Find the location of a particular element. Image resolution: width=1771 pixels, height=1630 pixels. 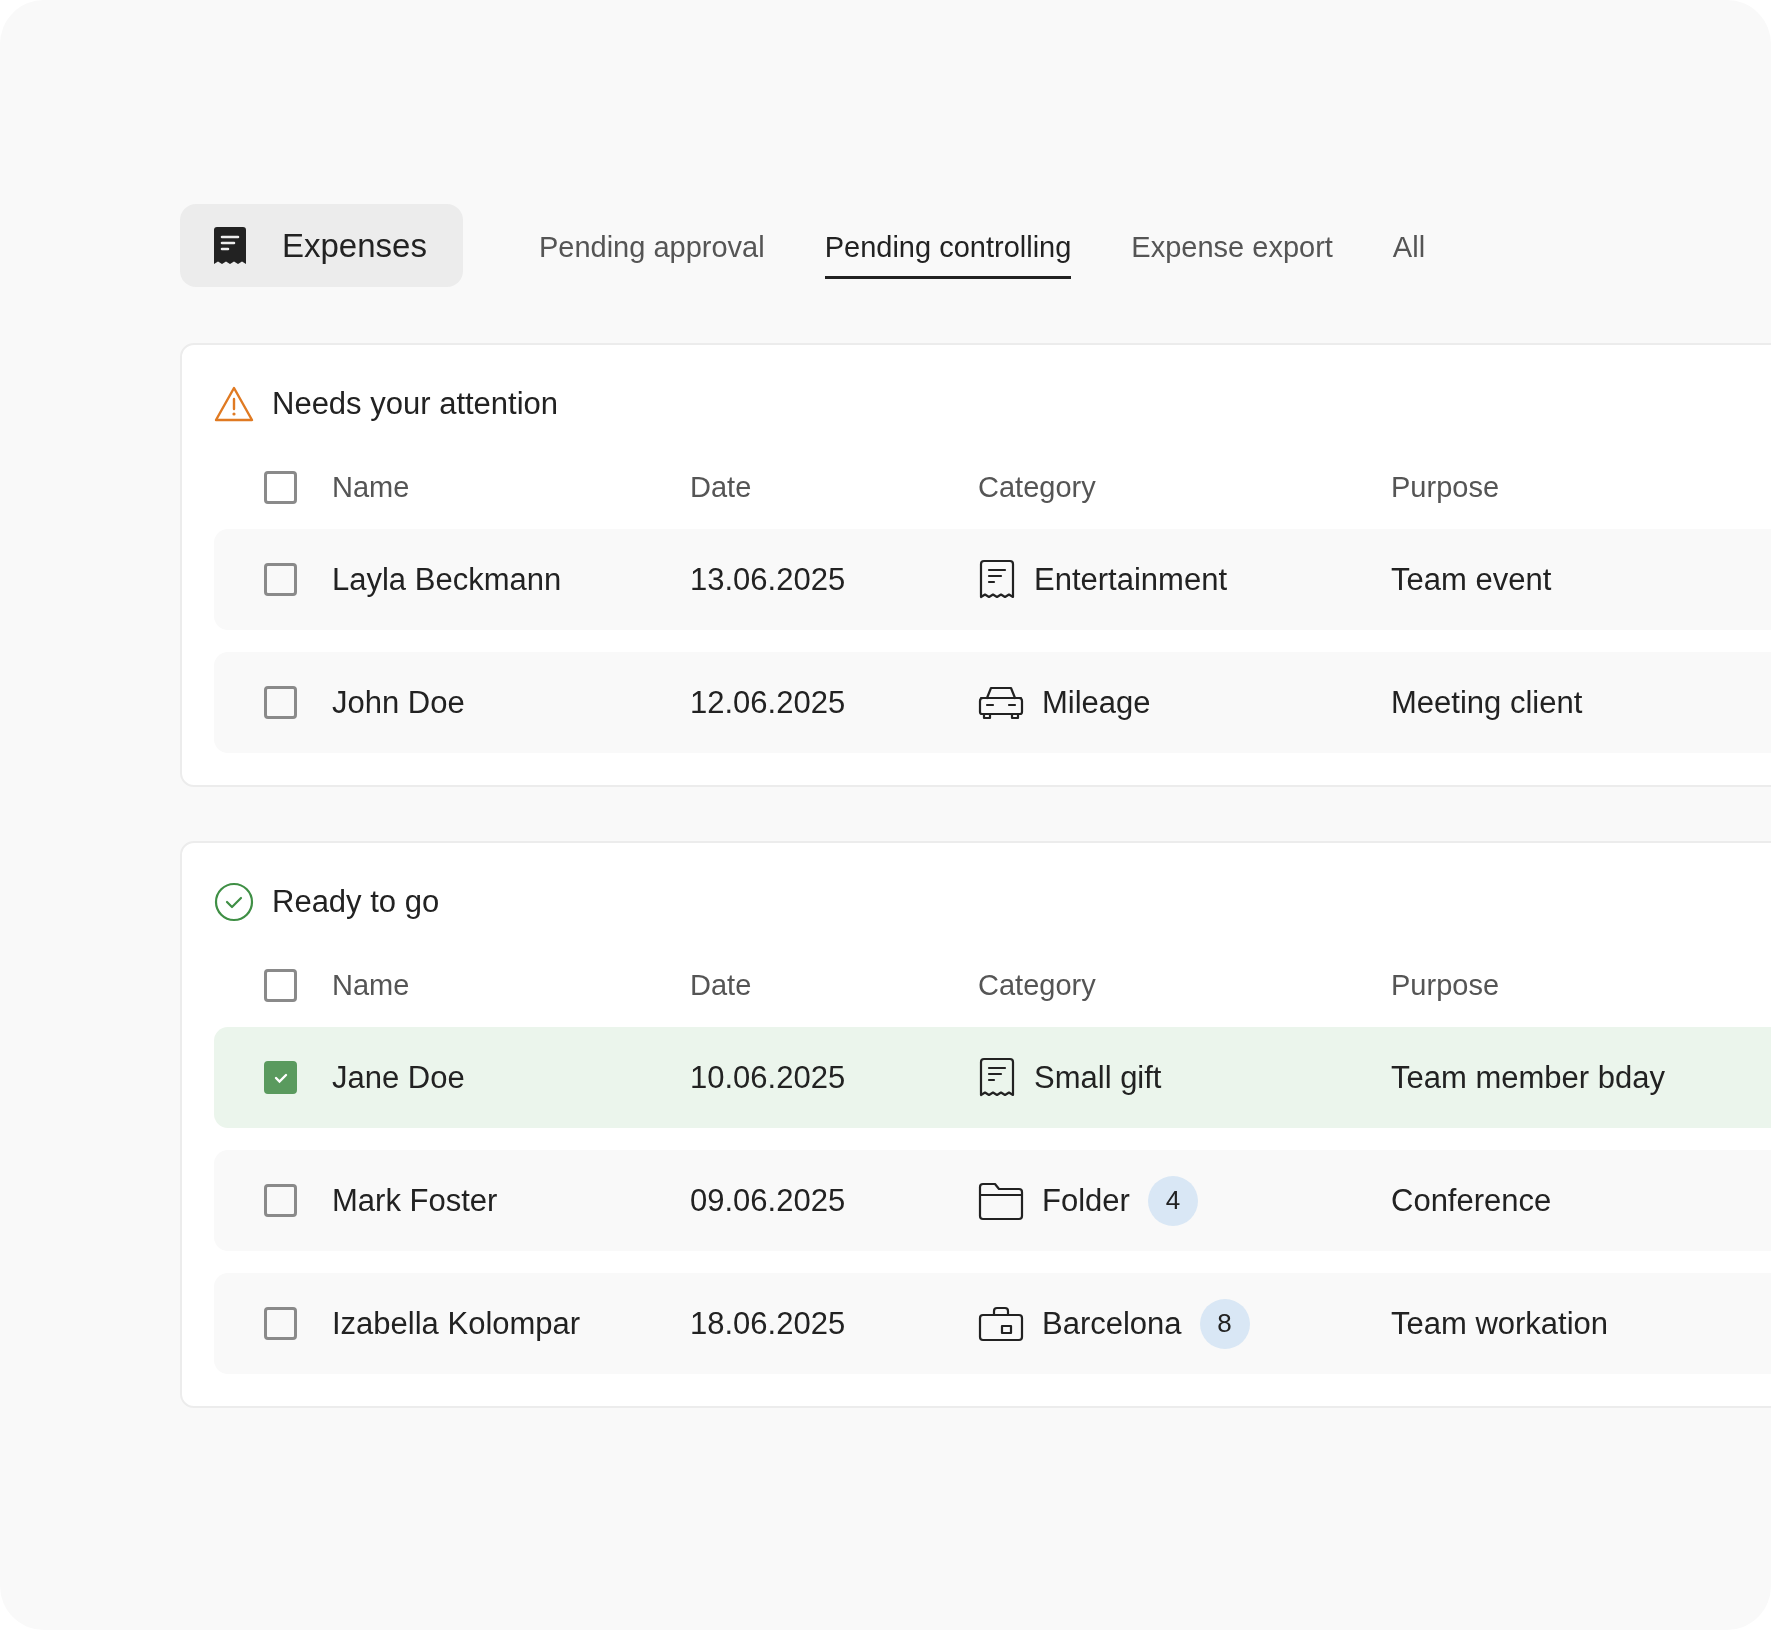

expense-row: Izabella Kolompar 18.06.2025 Barcelona 8 Team workation is located at coordinates (992, 1323).